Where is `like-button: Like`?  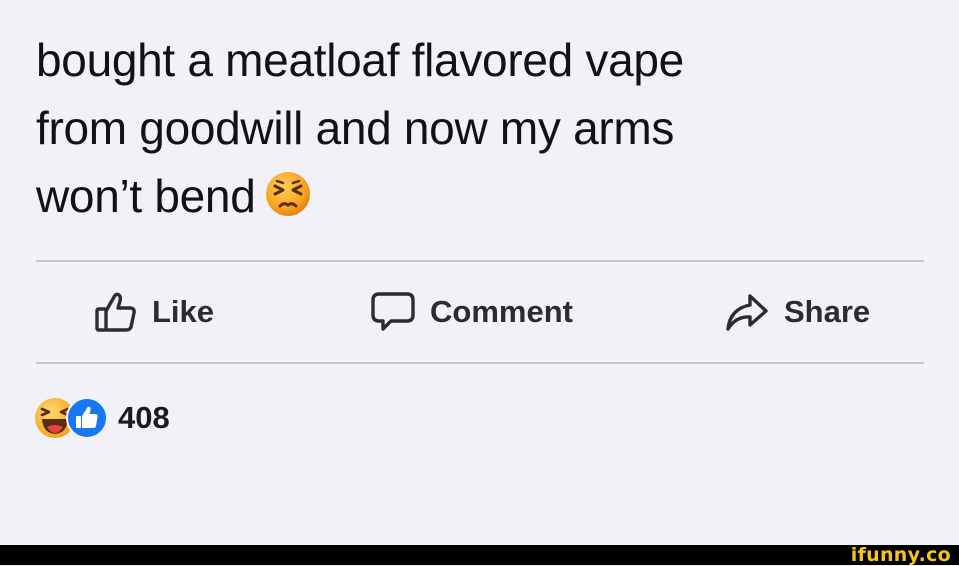
like-button: Like is located at coordinates (154, 312).